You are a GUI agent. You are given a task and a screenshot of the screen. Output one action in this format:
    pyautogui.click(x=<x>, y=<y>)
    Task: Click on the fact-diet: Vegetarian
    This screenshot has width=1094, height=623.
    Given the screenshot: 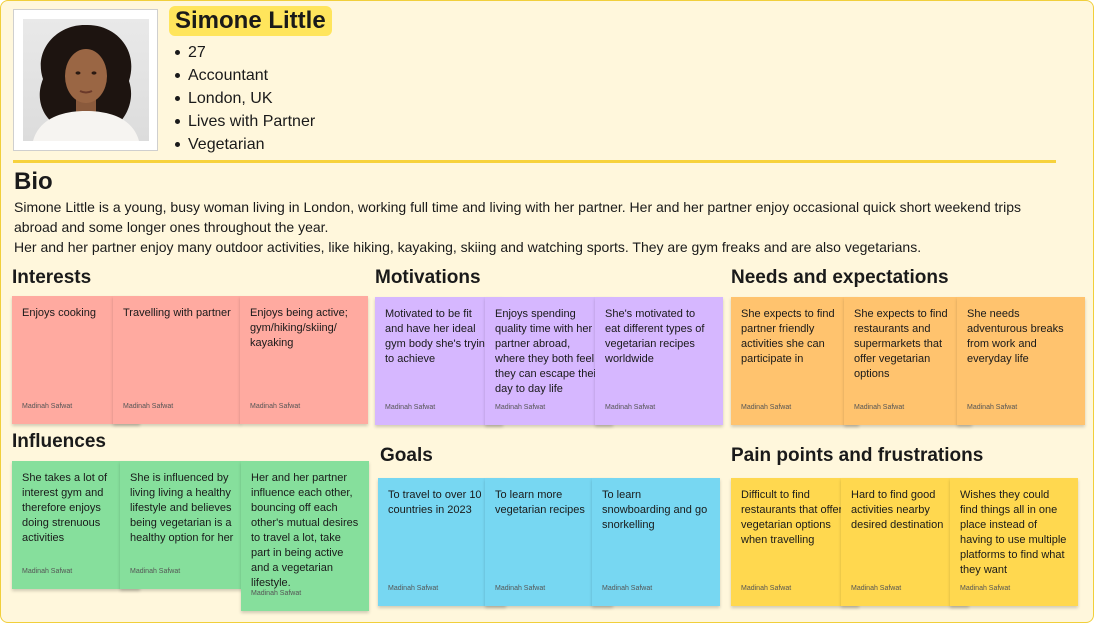 What is the action you would take?
    pyautogui.click(x=243, y=144)
    